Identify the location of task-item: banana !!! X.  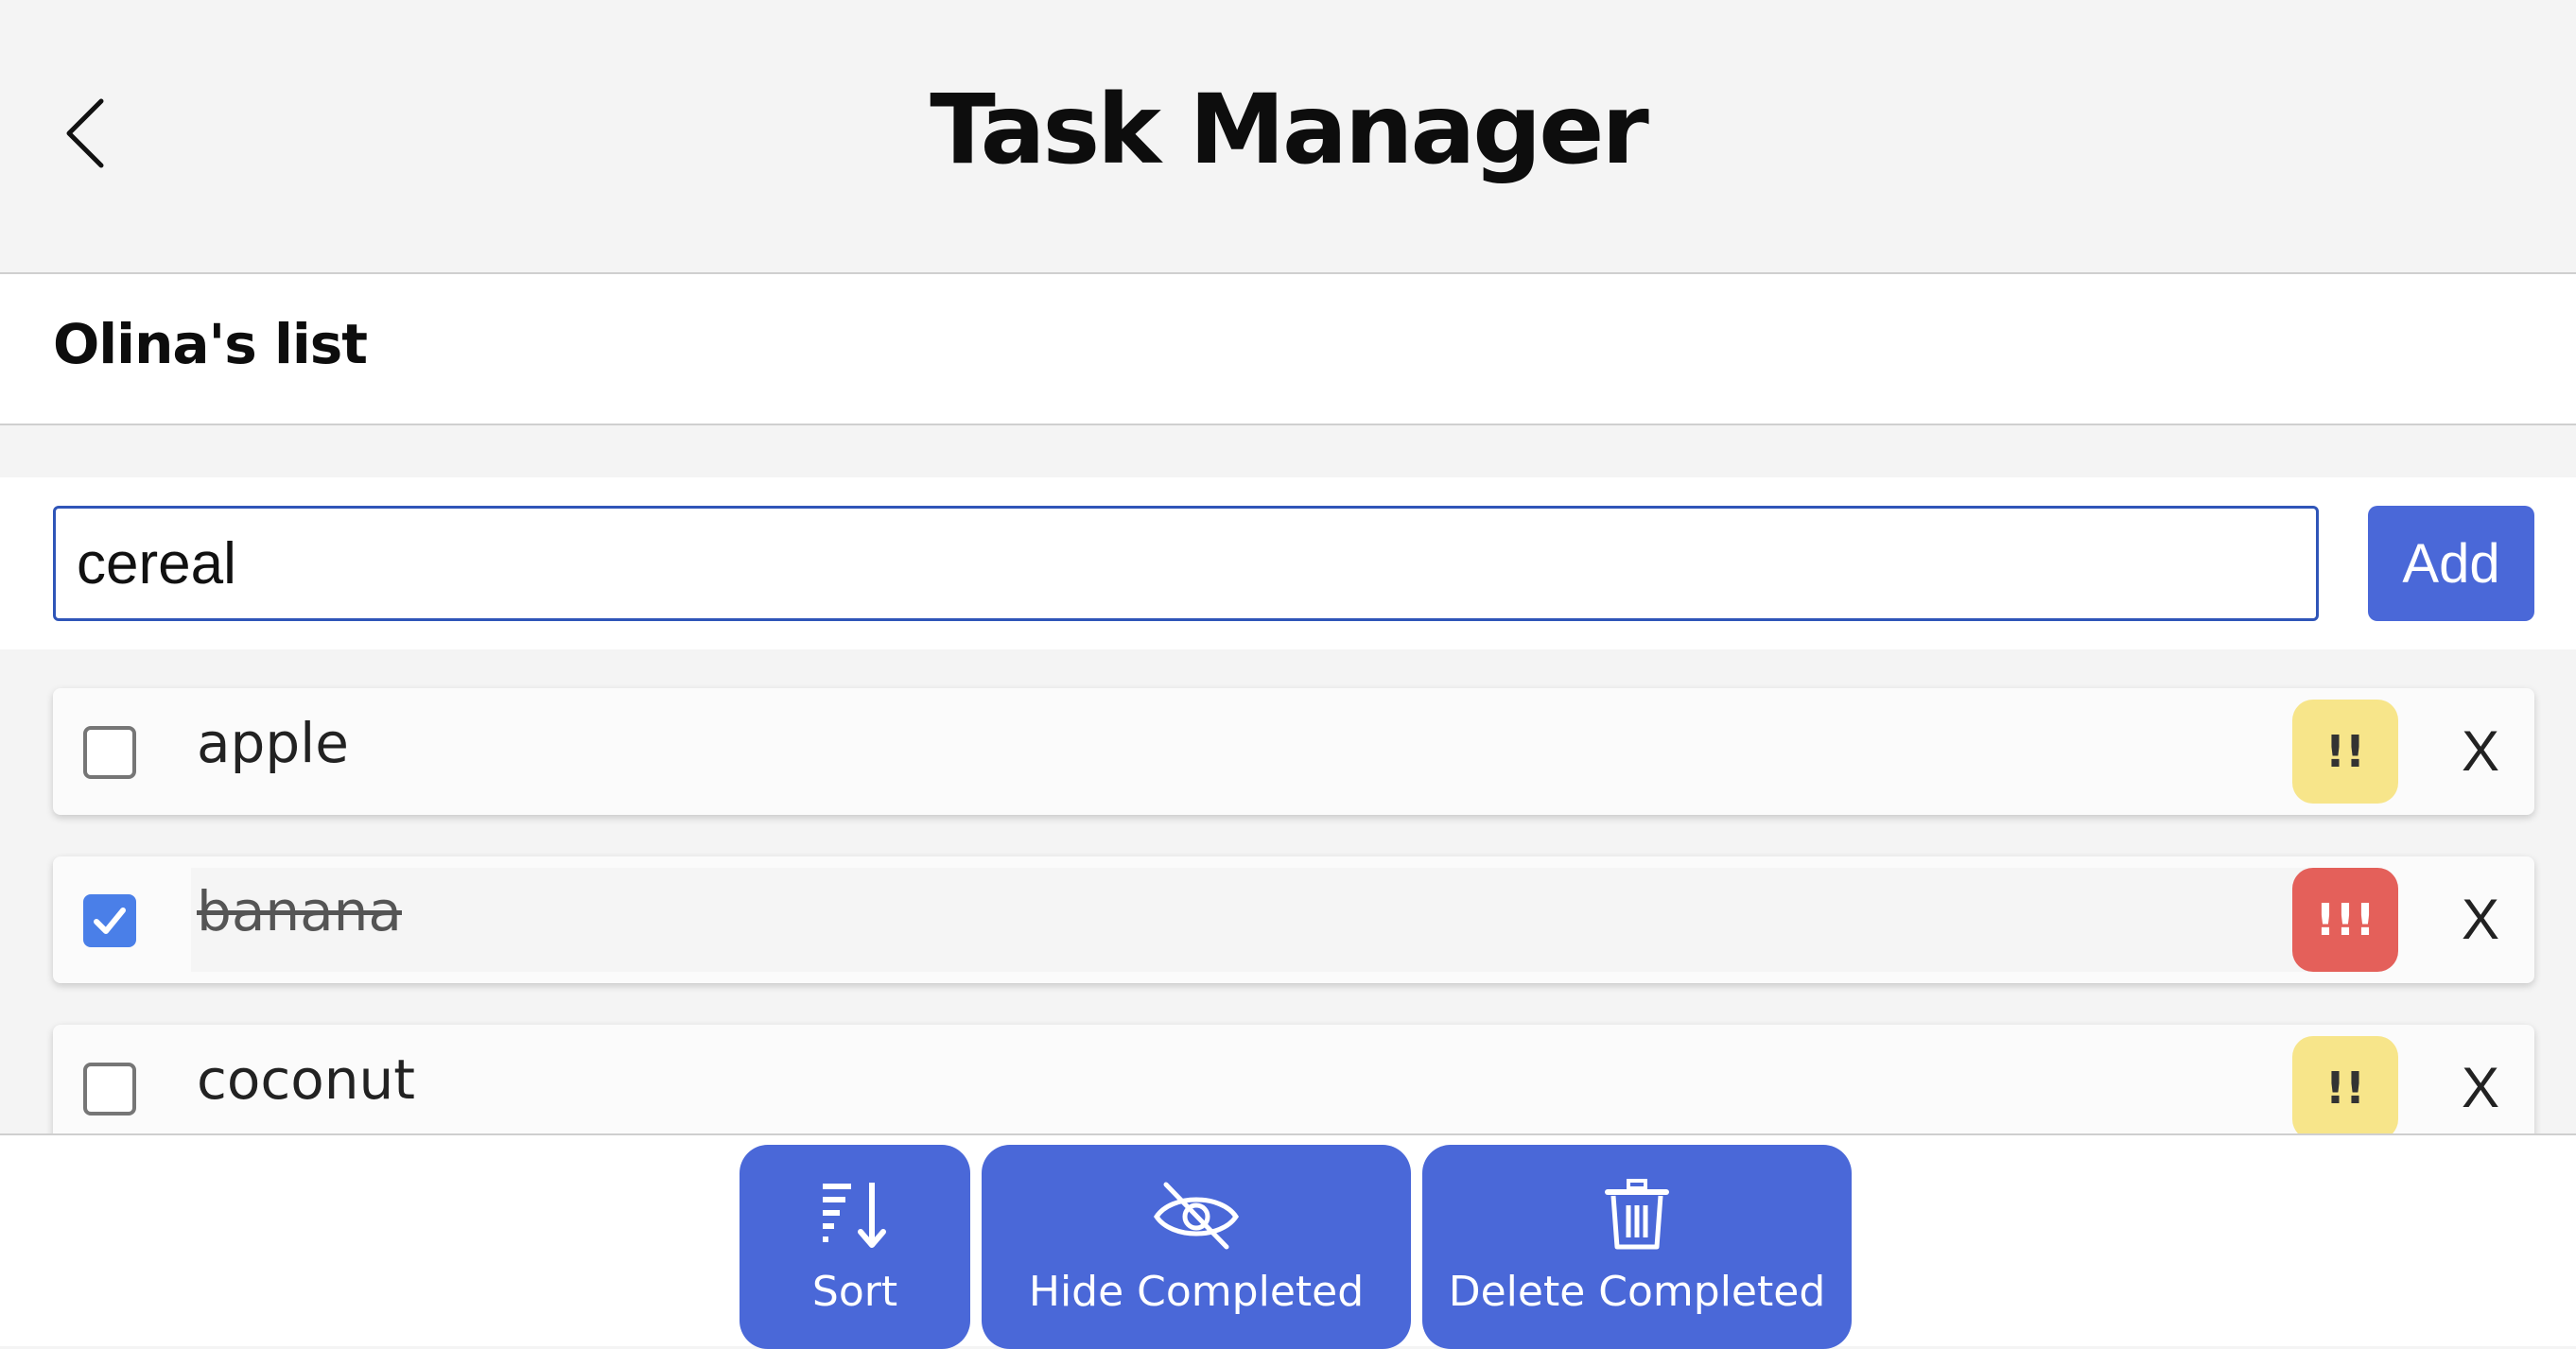
(1293, 920).